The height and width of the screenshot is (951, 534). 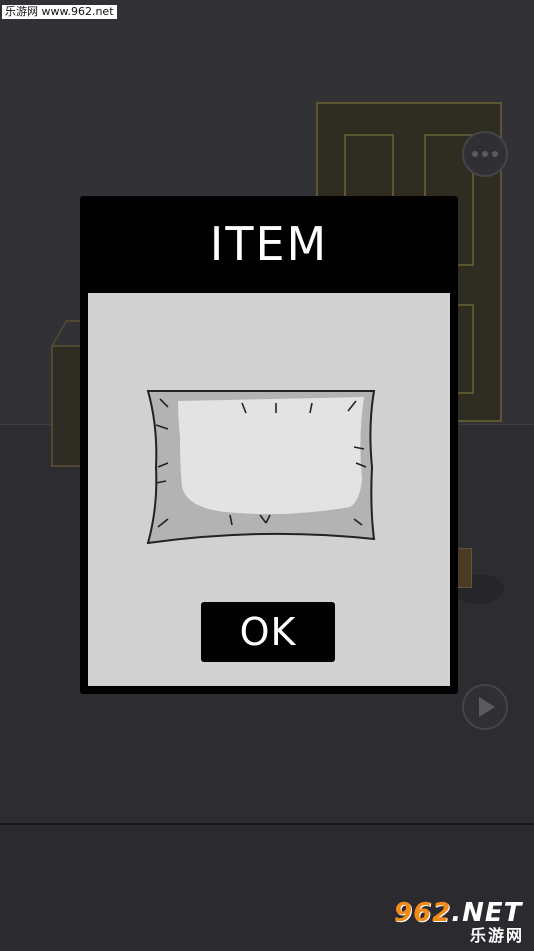 What do you see at coordinates (261, 467) in the screenshot?
I see `pillow-icon` at bounding box center [261, 467].